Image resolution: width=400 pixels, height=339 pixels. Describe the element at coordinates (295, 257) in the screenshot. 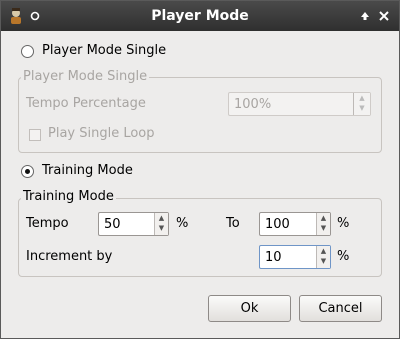

I see `increment-spinbox: 10 ▲ ▼` at that location.